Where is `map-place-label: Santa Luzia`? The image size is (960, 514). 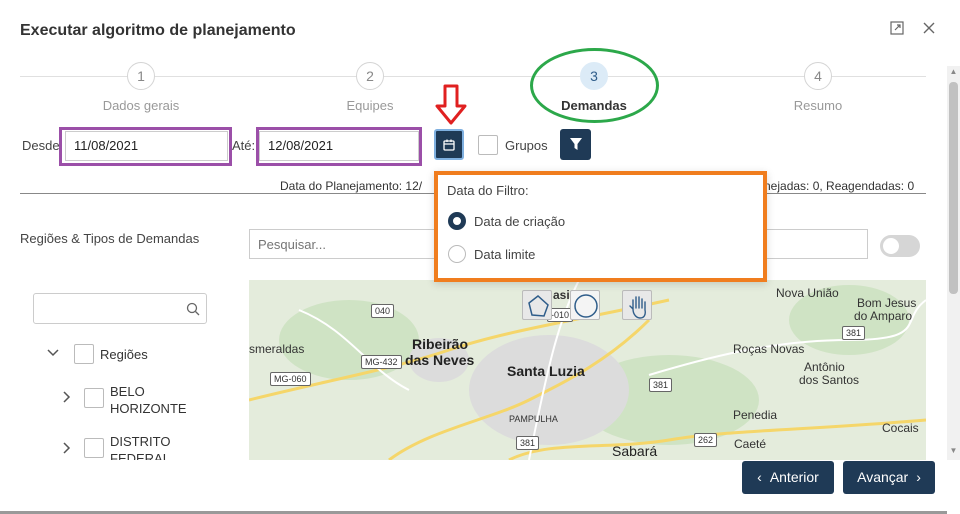 map-place-label: Santa Luzia is located at coordinates (546, 371).